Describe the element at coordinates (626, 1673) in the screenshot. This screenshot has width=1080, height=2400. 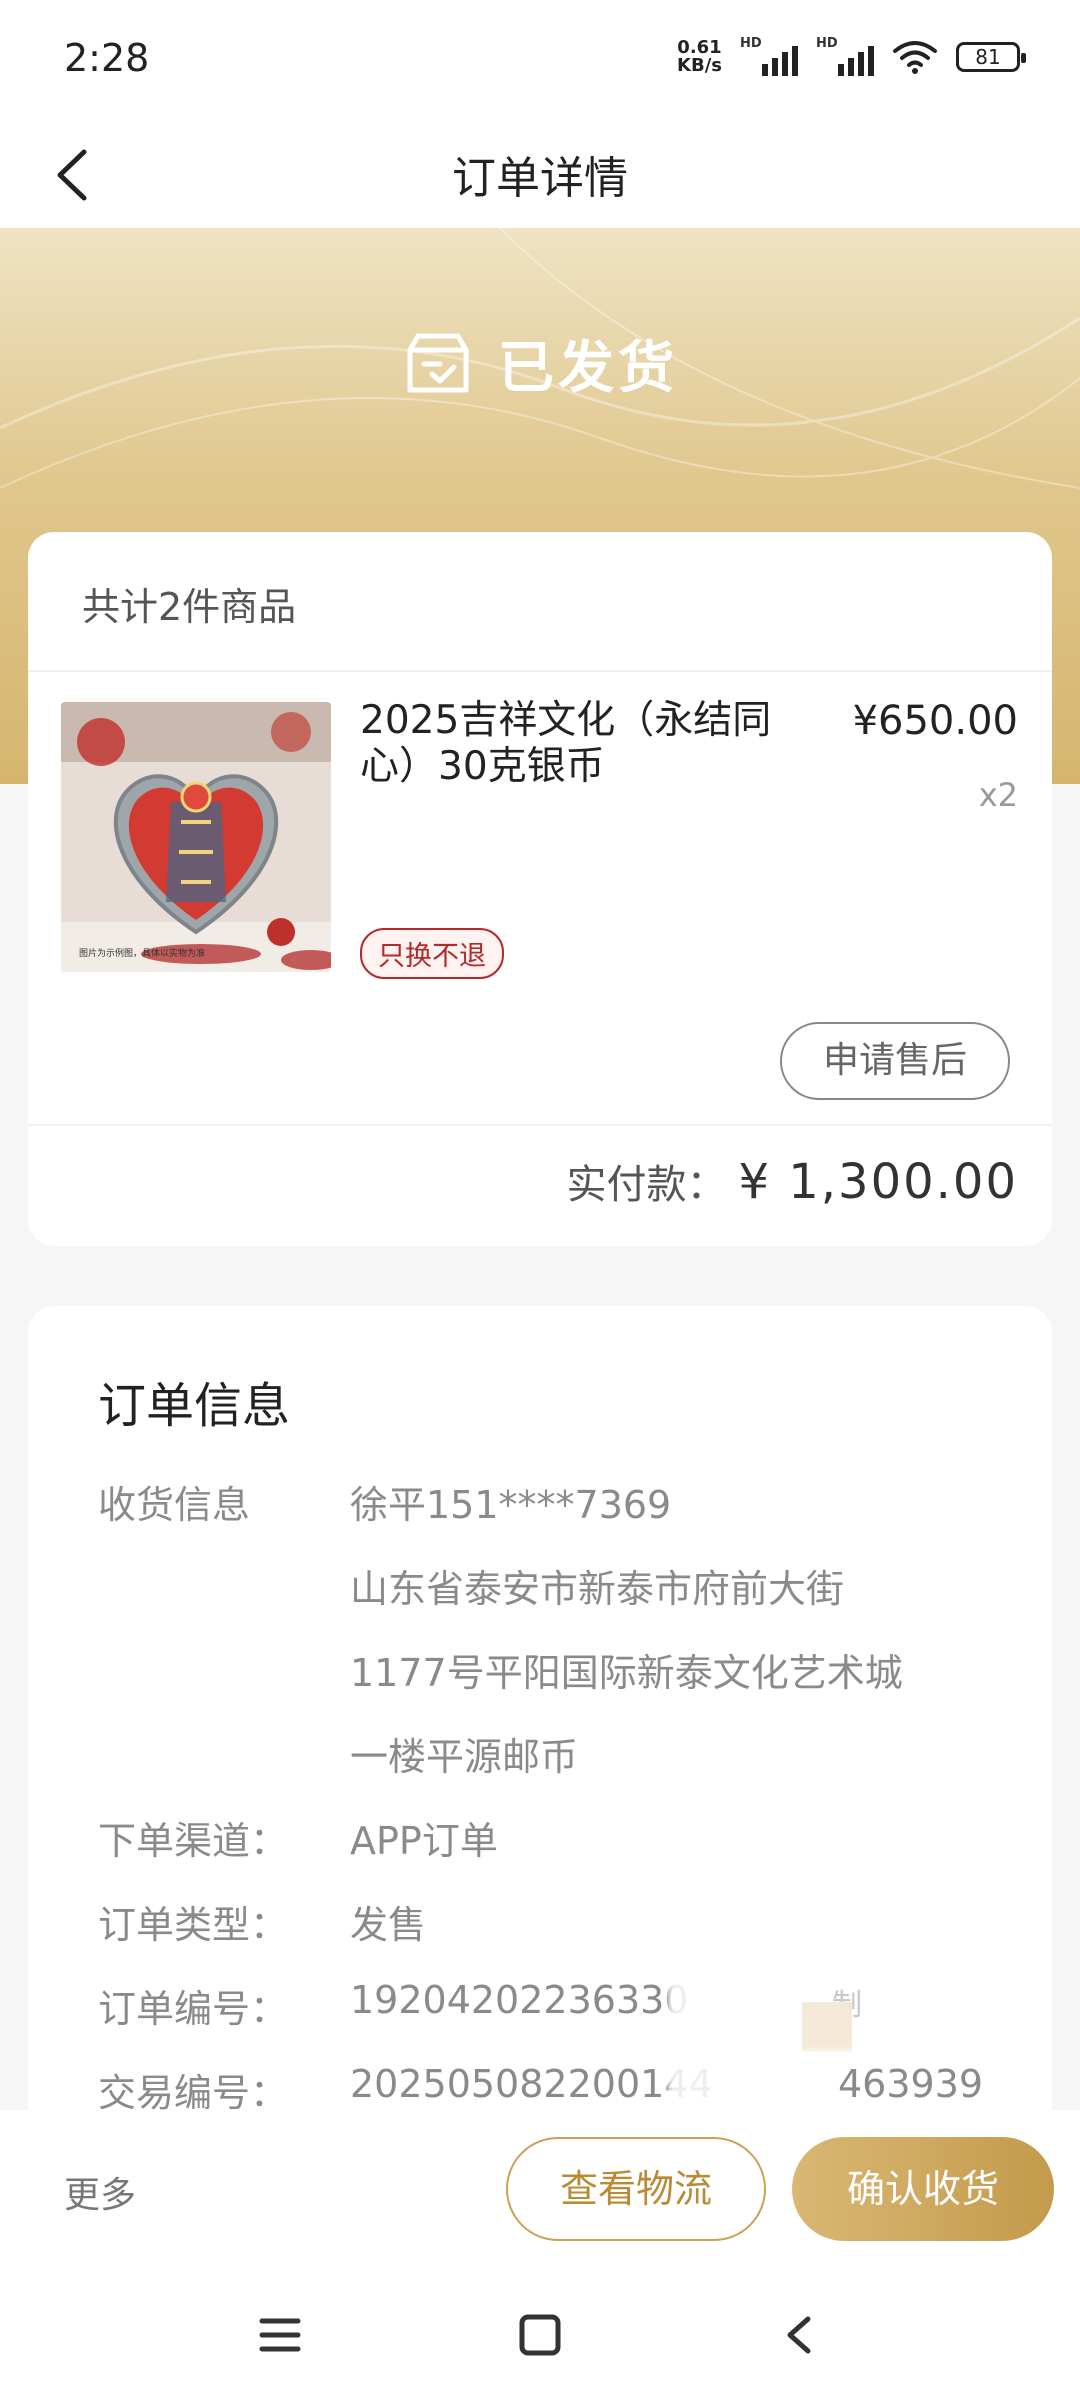
I see `receiver-address-line: 1177号平阳国际新泰文化艺术城` at that location.